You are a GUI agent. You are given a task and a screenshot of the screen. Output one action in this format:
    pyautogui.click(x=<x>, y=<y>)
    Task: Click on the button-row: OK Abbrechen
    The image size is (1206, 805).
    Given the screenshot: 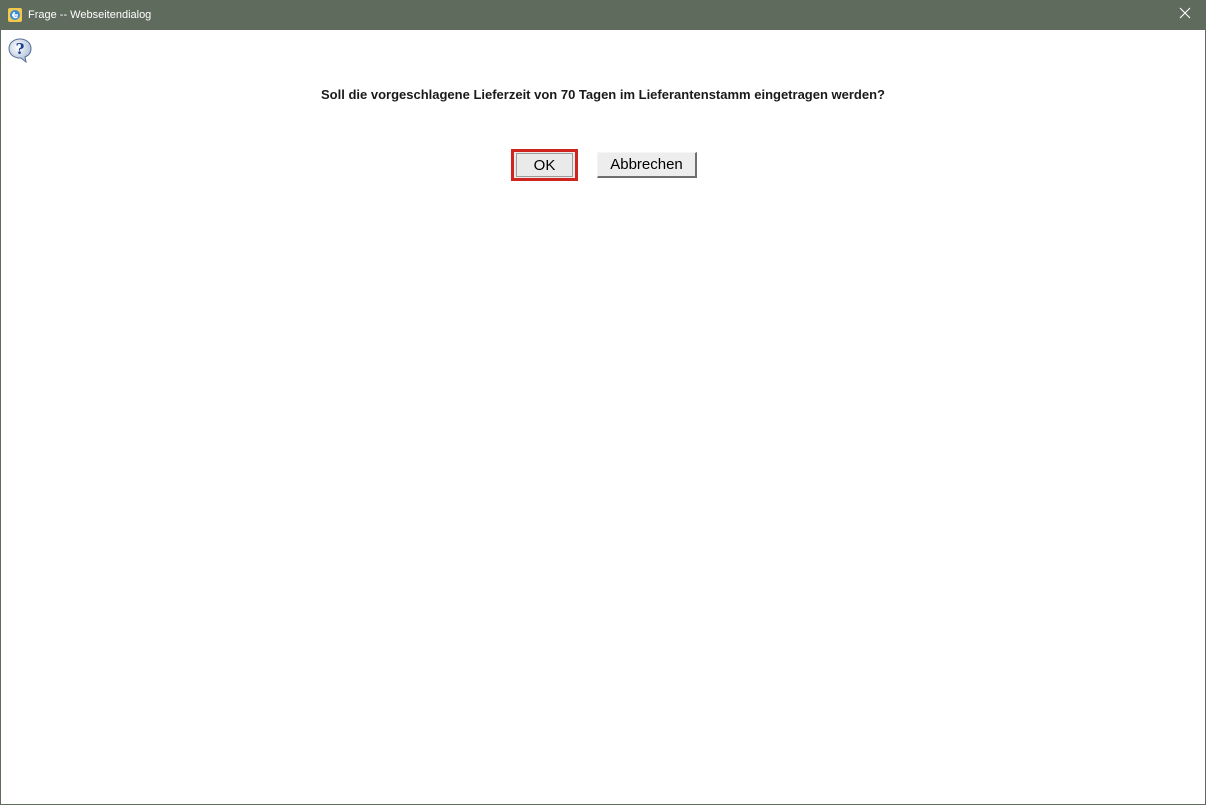 What is the action you would take?
    pyautogui.click(x=603, y=165)
    